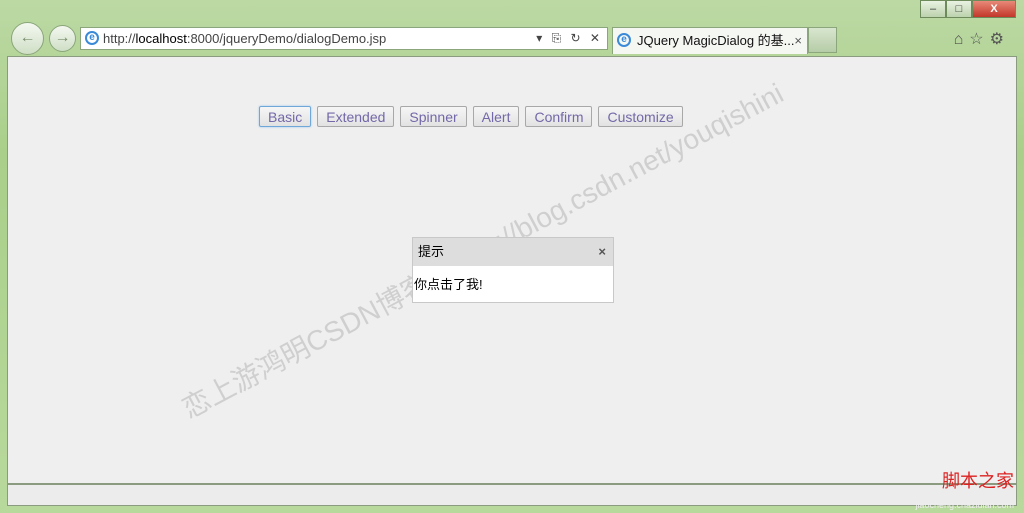 The height and width of the screenshot is (513, 1024). Describe the element at coordinates (286, 38) in the screenshot. I see `url-rest: :8000/jqueryDemo/dialogDemo.jsp` at that location.